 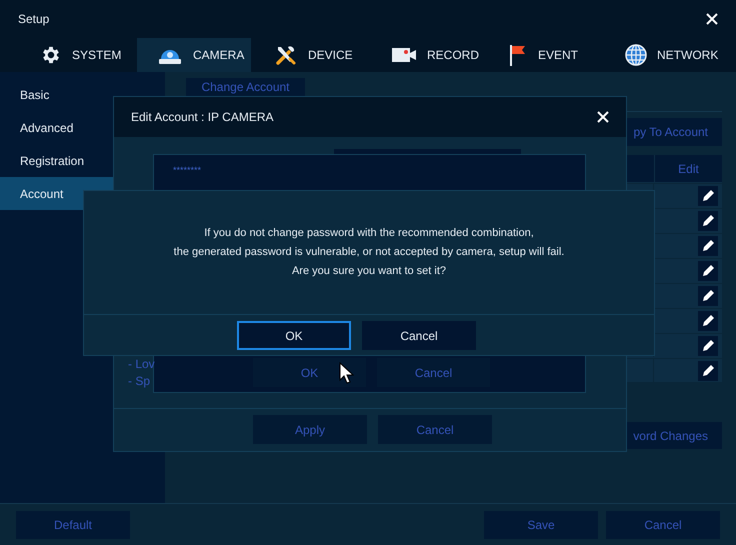 What do you see at coordinates (77, 55) in the screenshot?
I see `tab: SYSTEM` at bounding box center [77, 55].